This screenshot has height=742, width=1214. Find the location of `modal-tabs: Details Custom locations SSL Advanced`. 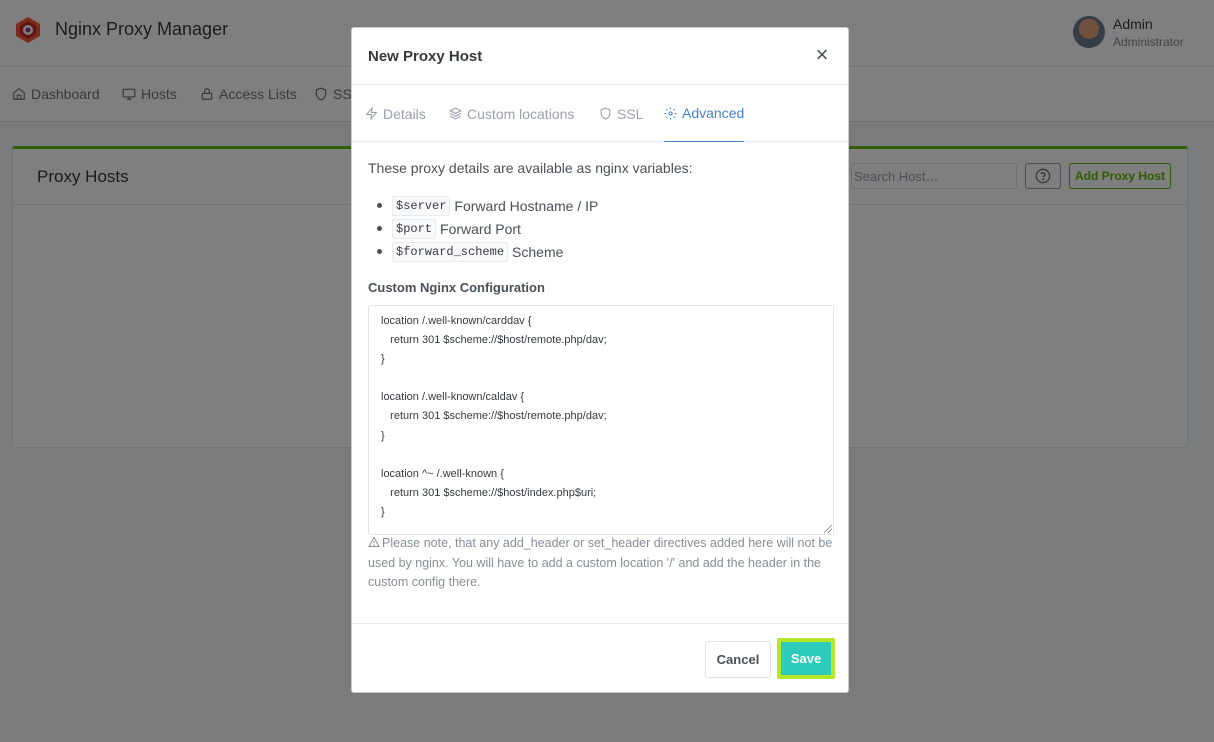

modal-tabs: Details Custom locations SSL Advanced is located at coordinates (600, 113).